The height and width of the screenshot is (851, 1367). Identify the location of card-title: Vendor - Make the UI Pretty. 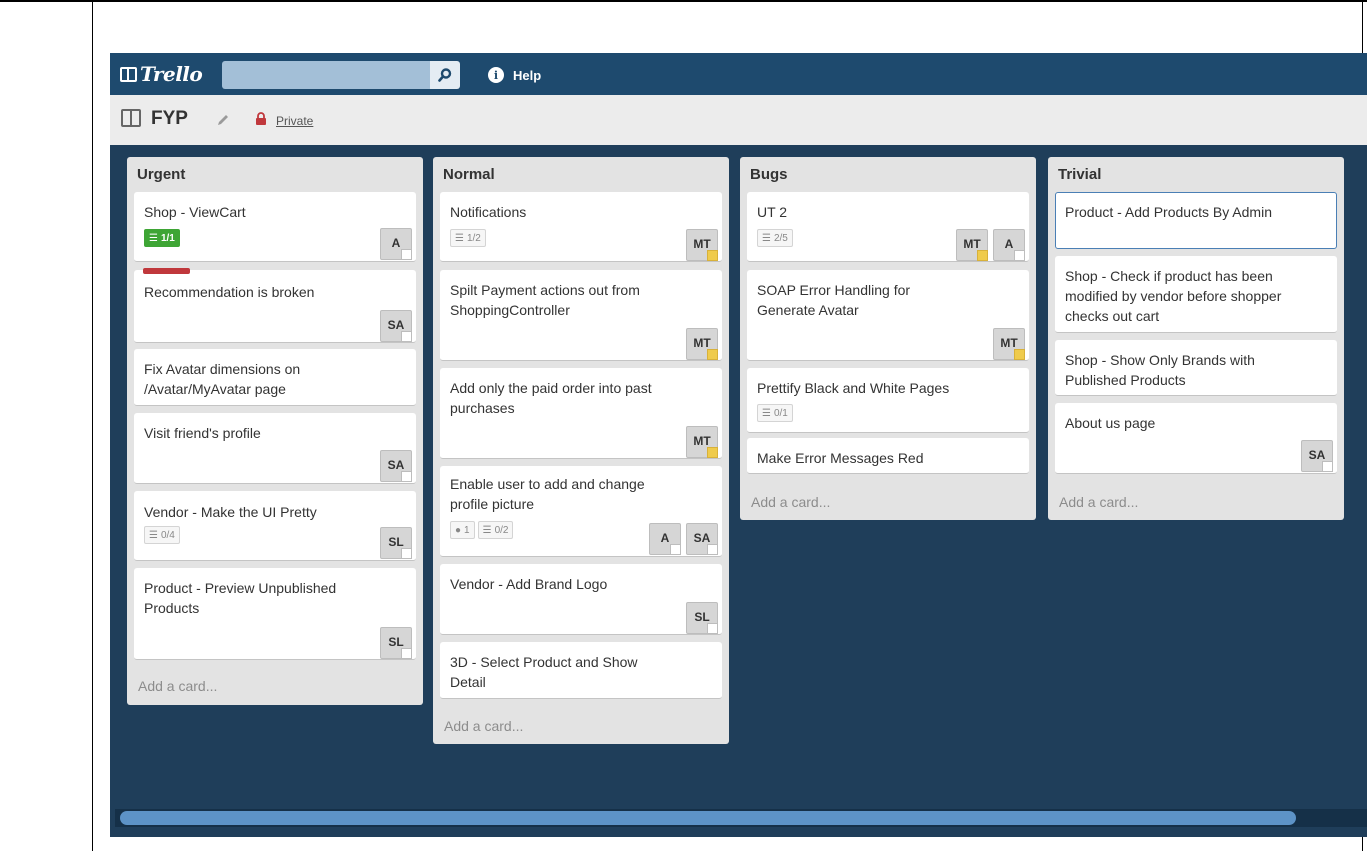
(230, 512).